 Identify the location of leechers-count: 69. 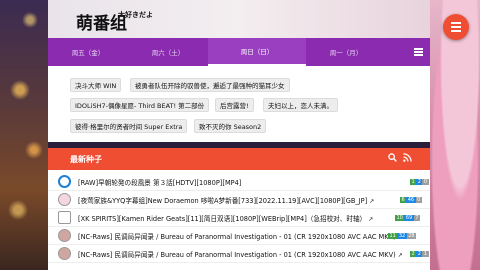
(409, 217).